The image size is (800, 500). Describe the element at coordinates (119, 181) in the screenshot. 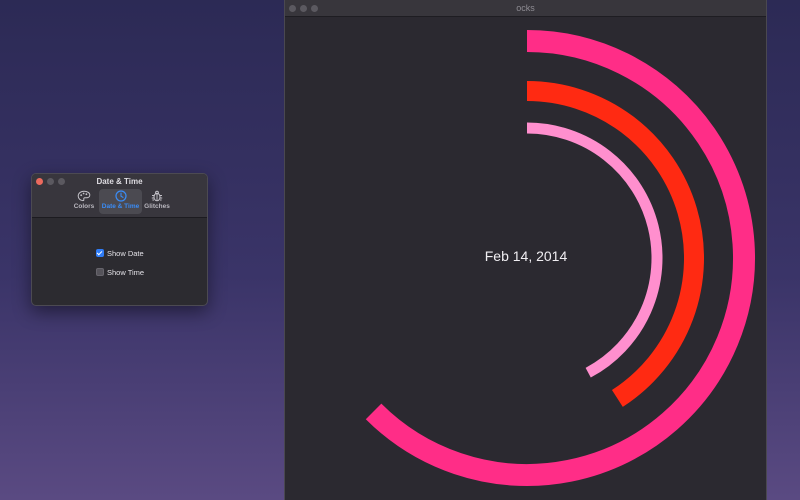

I see `preferences-title: Date & Time` at that location.